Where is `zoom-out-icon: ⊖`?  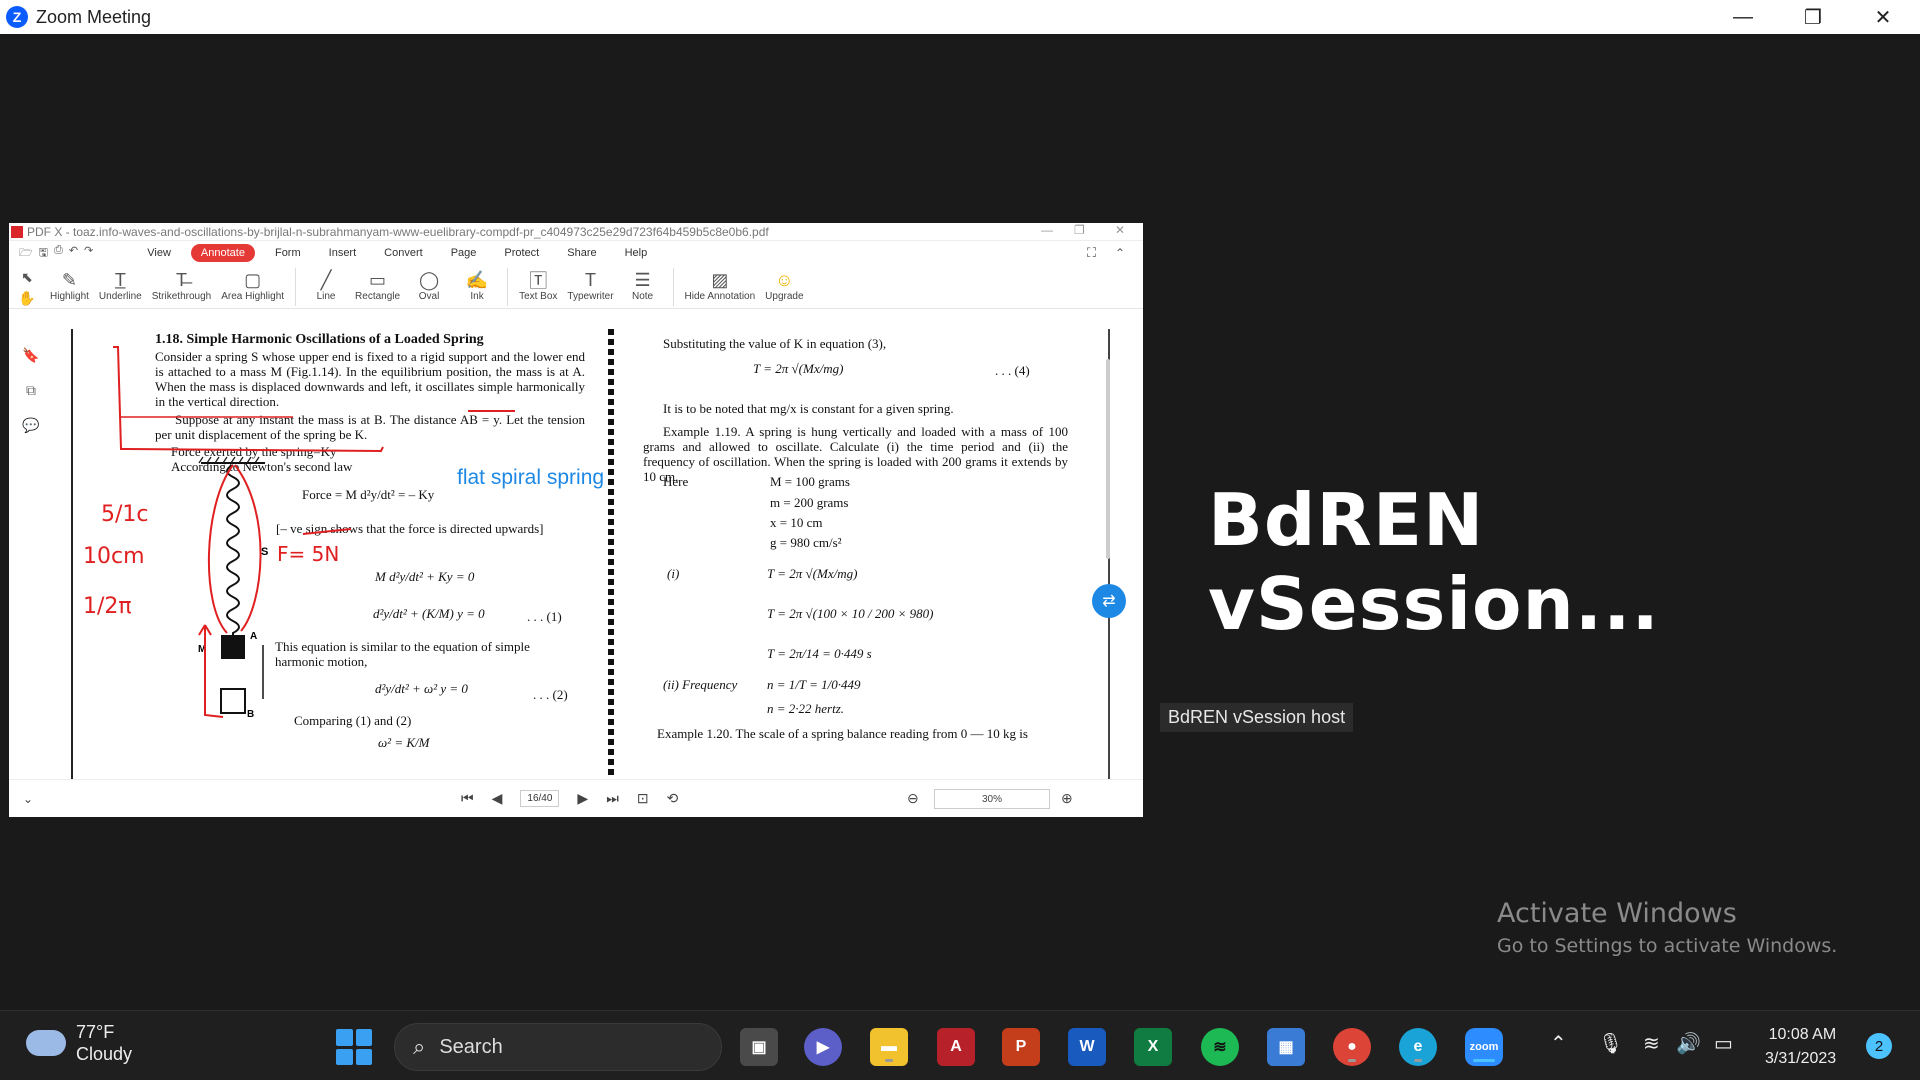
zoom-out-icon: ⊖ is located at coordinates (913, 798).